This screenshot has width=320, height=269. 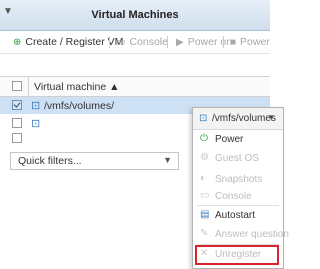 I want to click on menu-item-label: Guest OS, so click(x=237, y=158).